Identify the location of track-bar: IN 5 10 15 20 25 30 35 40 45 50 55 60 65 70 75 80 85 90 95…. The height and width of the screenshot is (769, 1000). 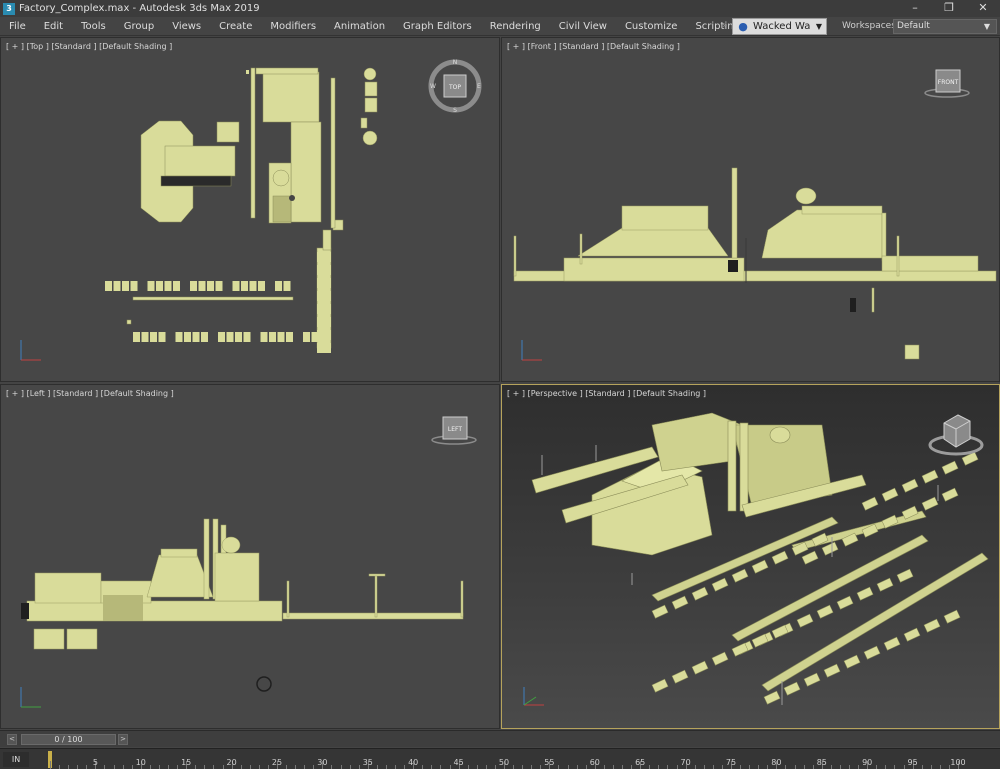
(500, 758).